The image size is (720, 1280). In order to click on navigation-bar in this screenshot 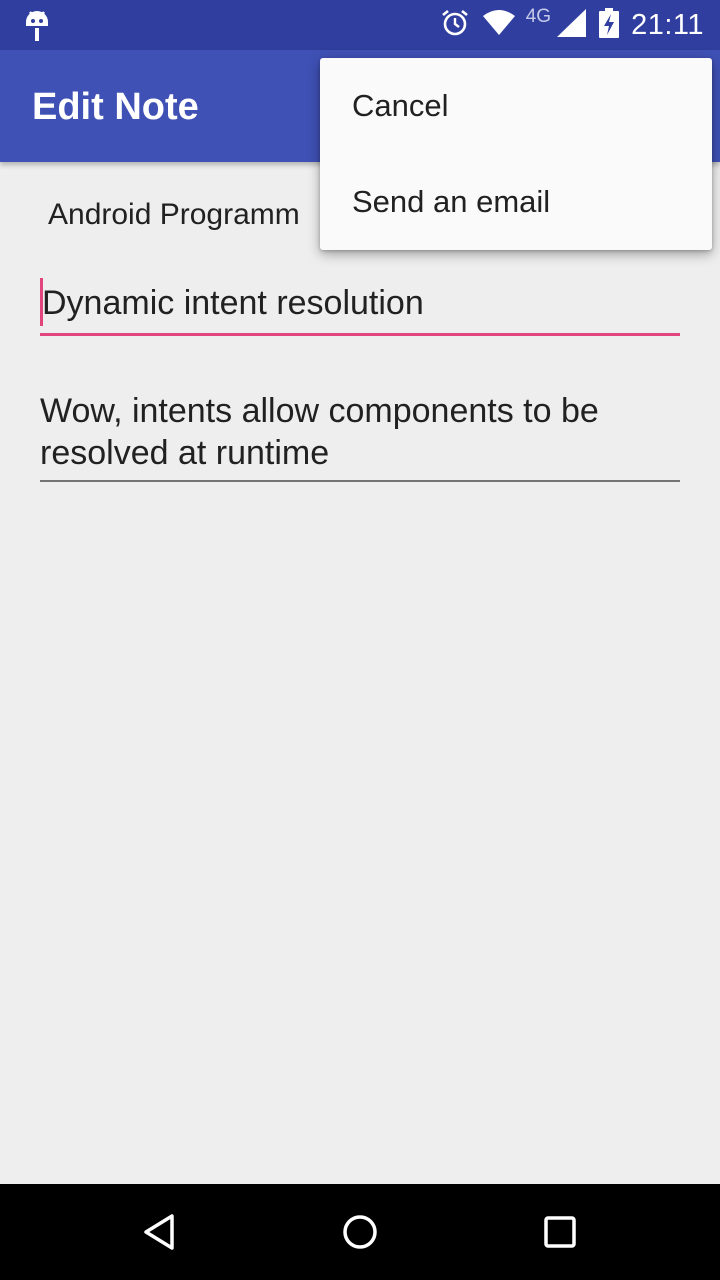, I will do `click(360, 1232)`.